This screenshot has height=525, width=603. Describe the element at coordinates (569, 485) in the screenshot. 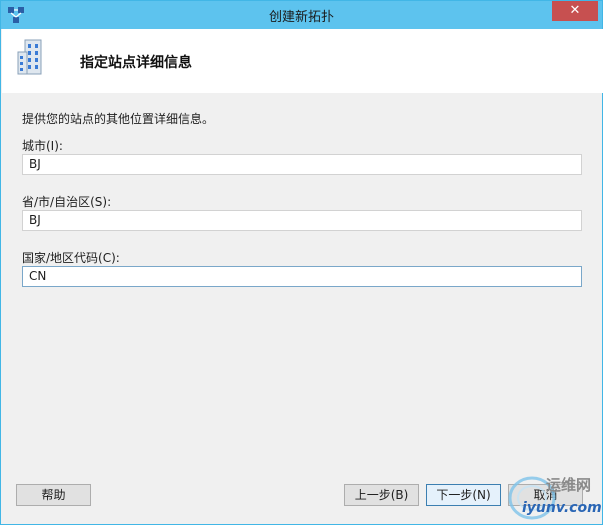

I see `watermark-text-cn: 运维网` at that location.